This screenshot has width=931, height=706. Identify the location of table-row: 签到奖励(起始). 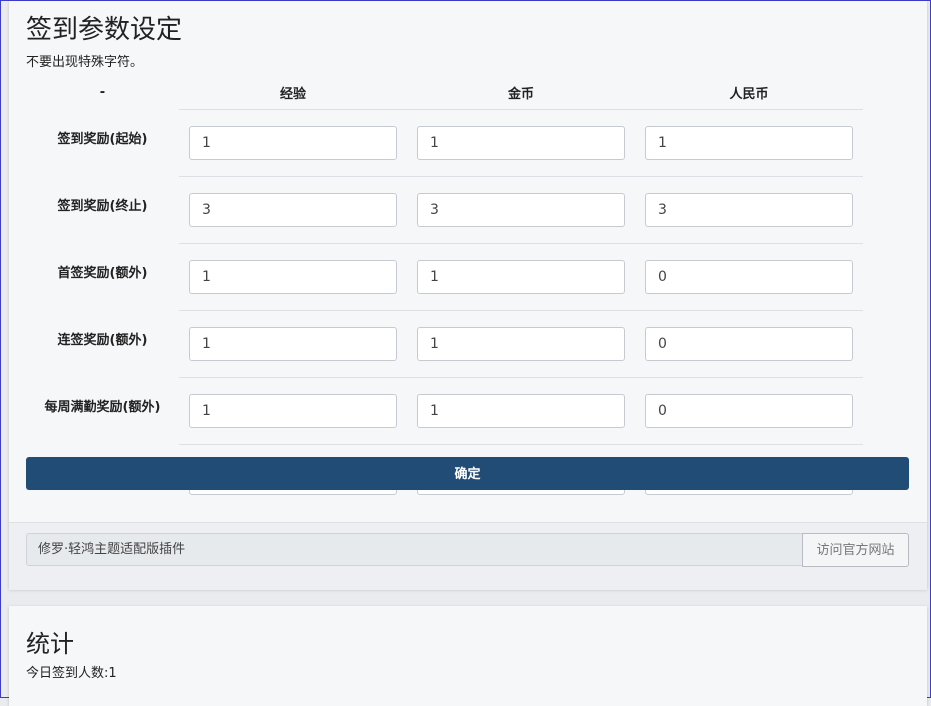
(444, 143).